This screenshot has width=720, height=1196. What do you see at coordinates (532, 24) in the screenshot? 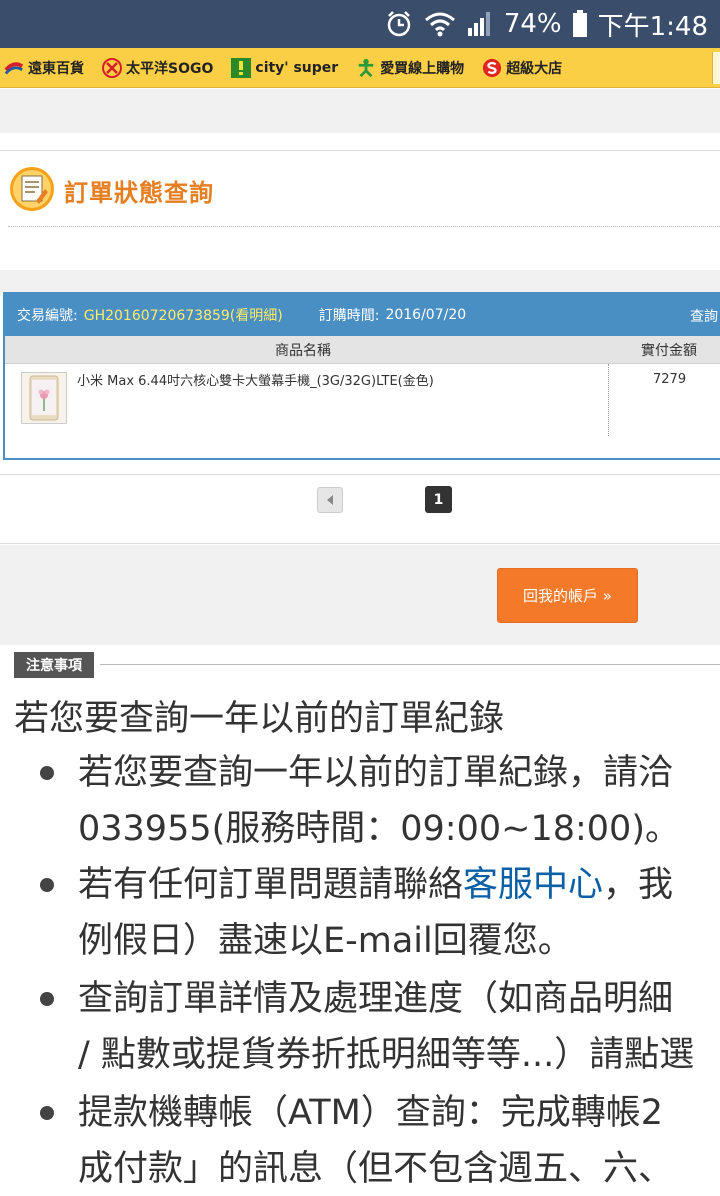
I see `battery-percent: 74%` at bounding box center [532, 24].